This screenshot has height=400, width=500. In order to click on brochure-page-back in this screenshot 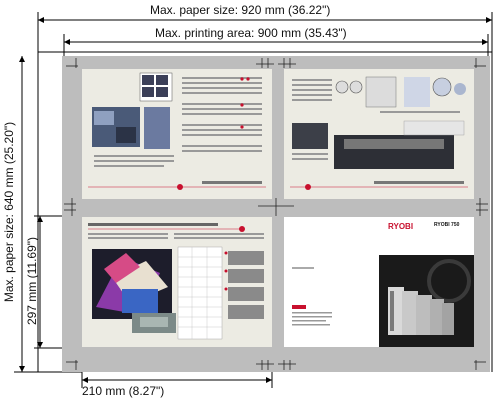, I will do `click(177, 282)`.